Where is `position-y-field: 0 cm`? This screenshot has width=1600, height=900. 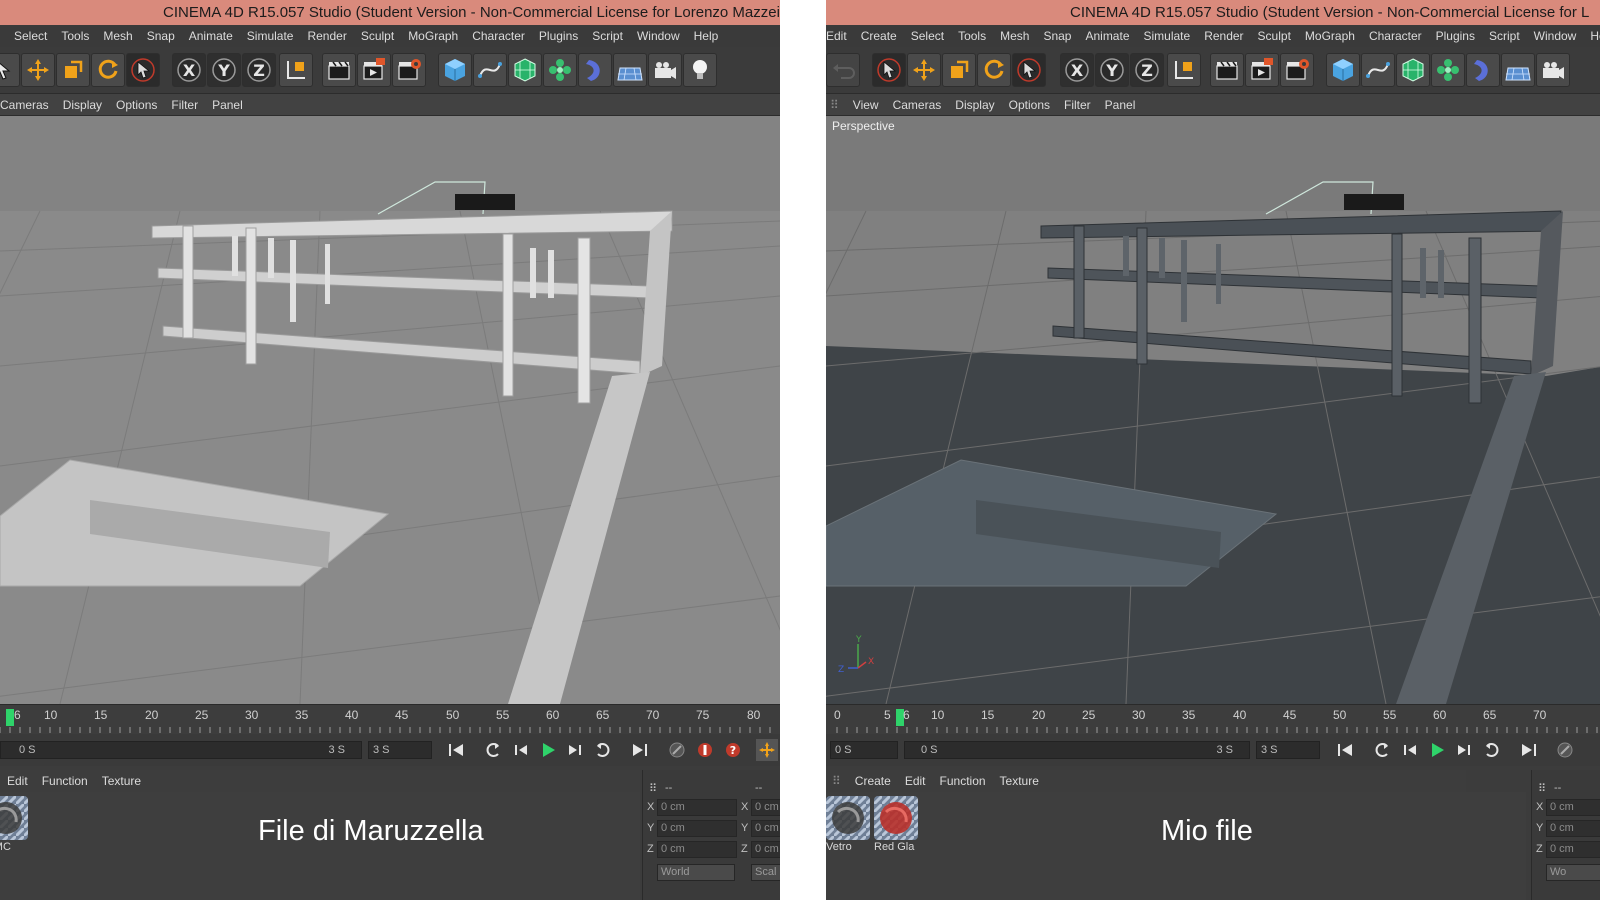 position-y-field: 0 cm is located at coordinates (1573, 828).